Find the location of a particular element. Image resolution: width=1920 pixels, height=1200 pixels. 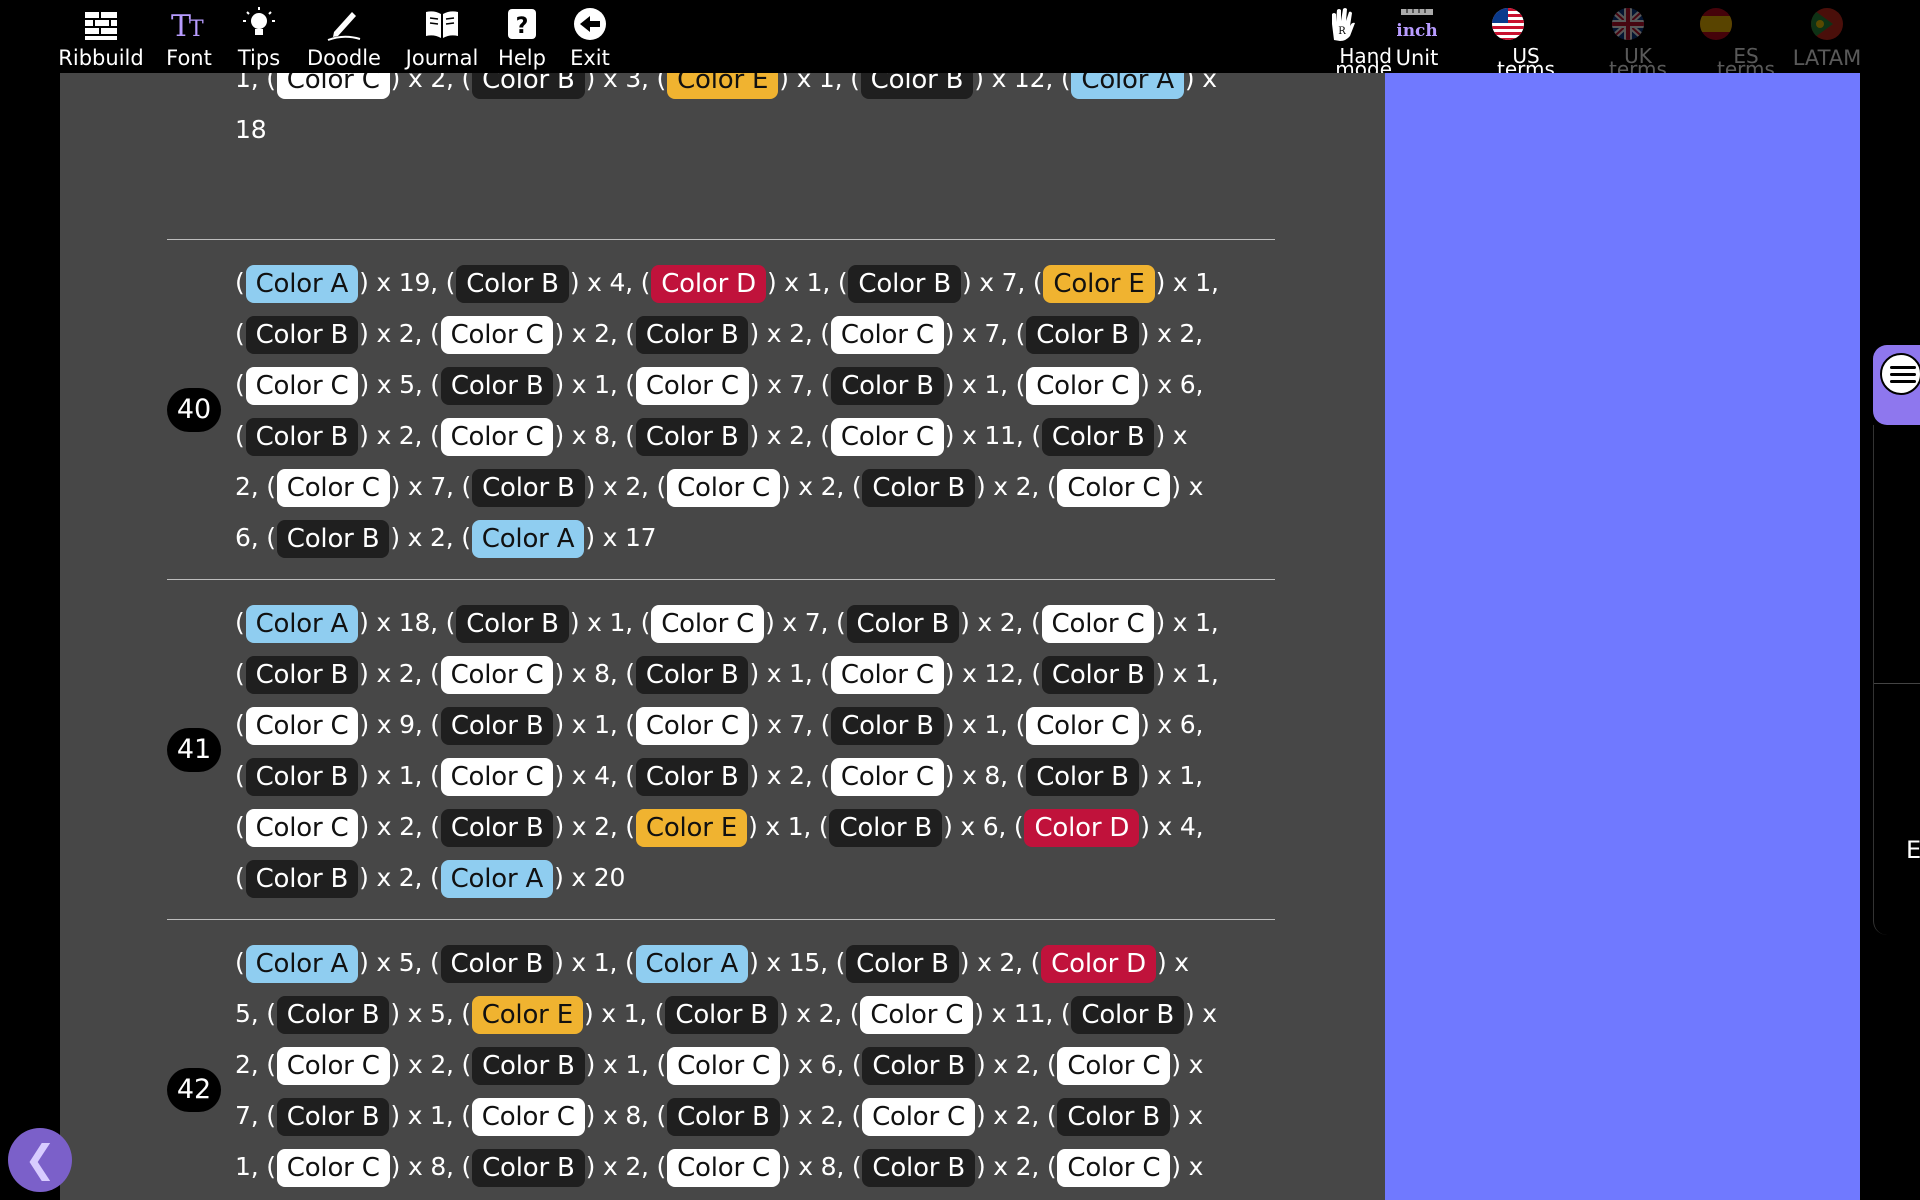

stitch-count-text: ) x 12, ( is located at coordinates (992, 673).